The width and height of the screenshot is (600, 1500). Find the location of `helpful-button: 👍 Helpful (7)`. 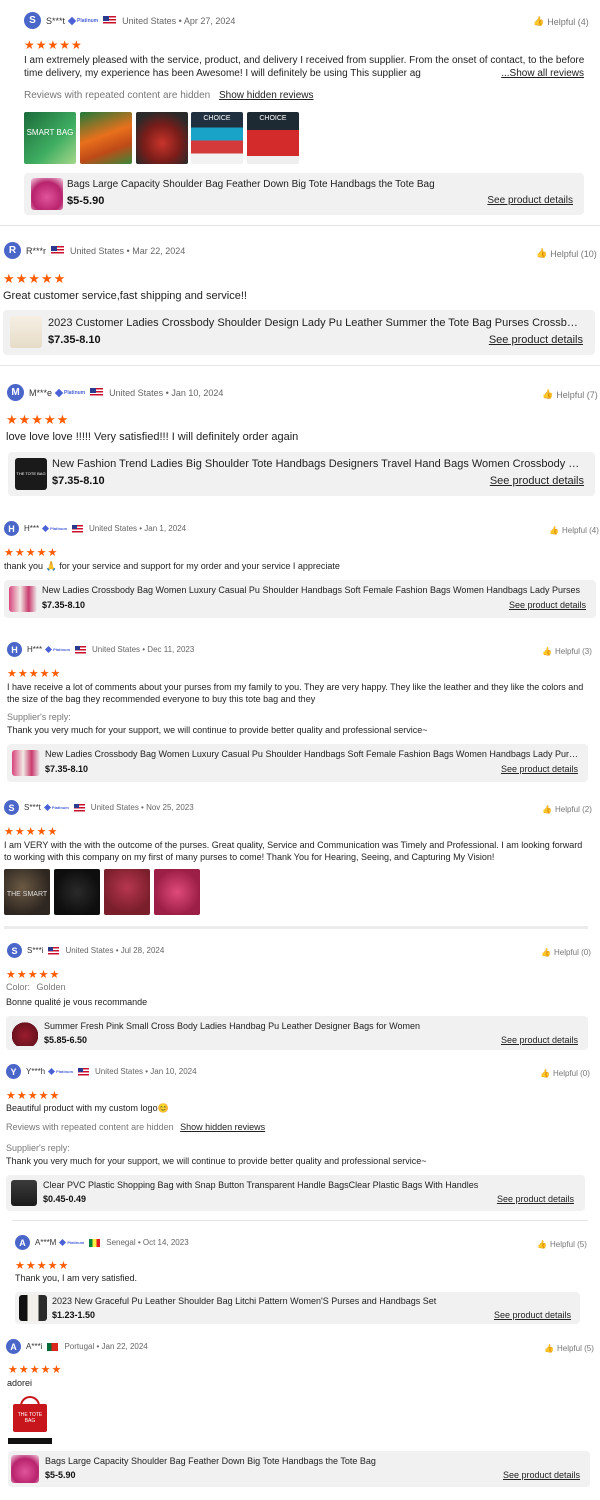

helpful-button: 👍 Helpful (7) is located at coordinates (570, 394).